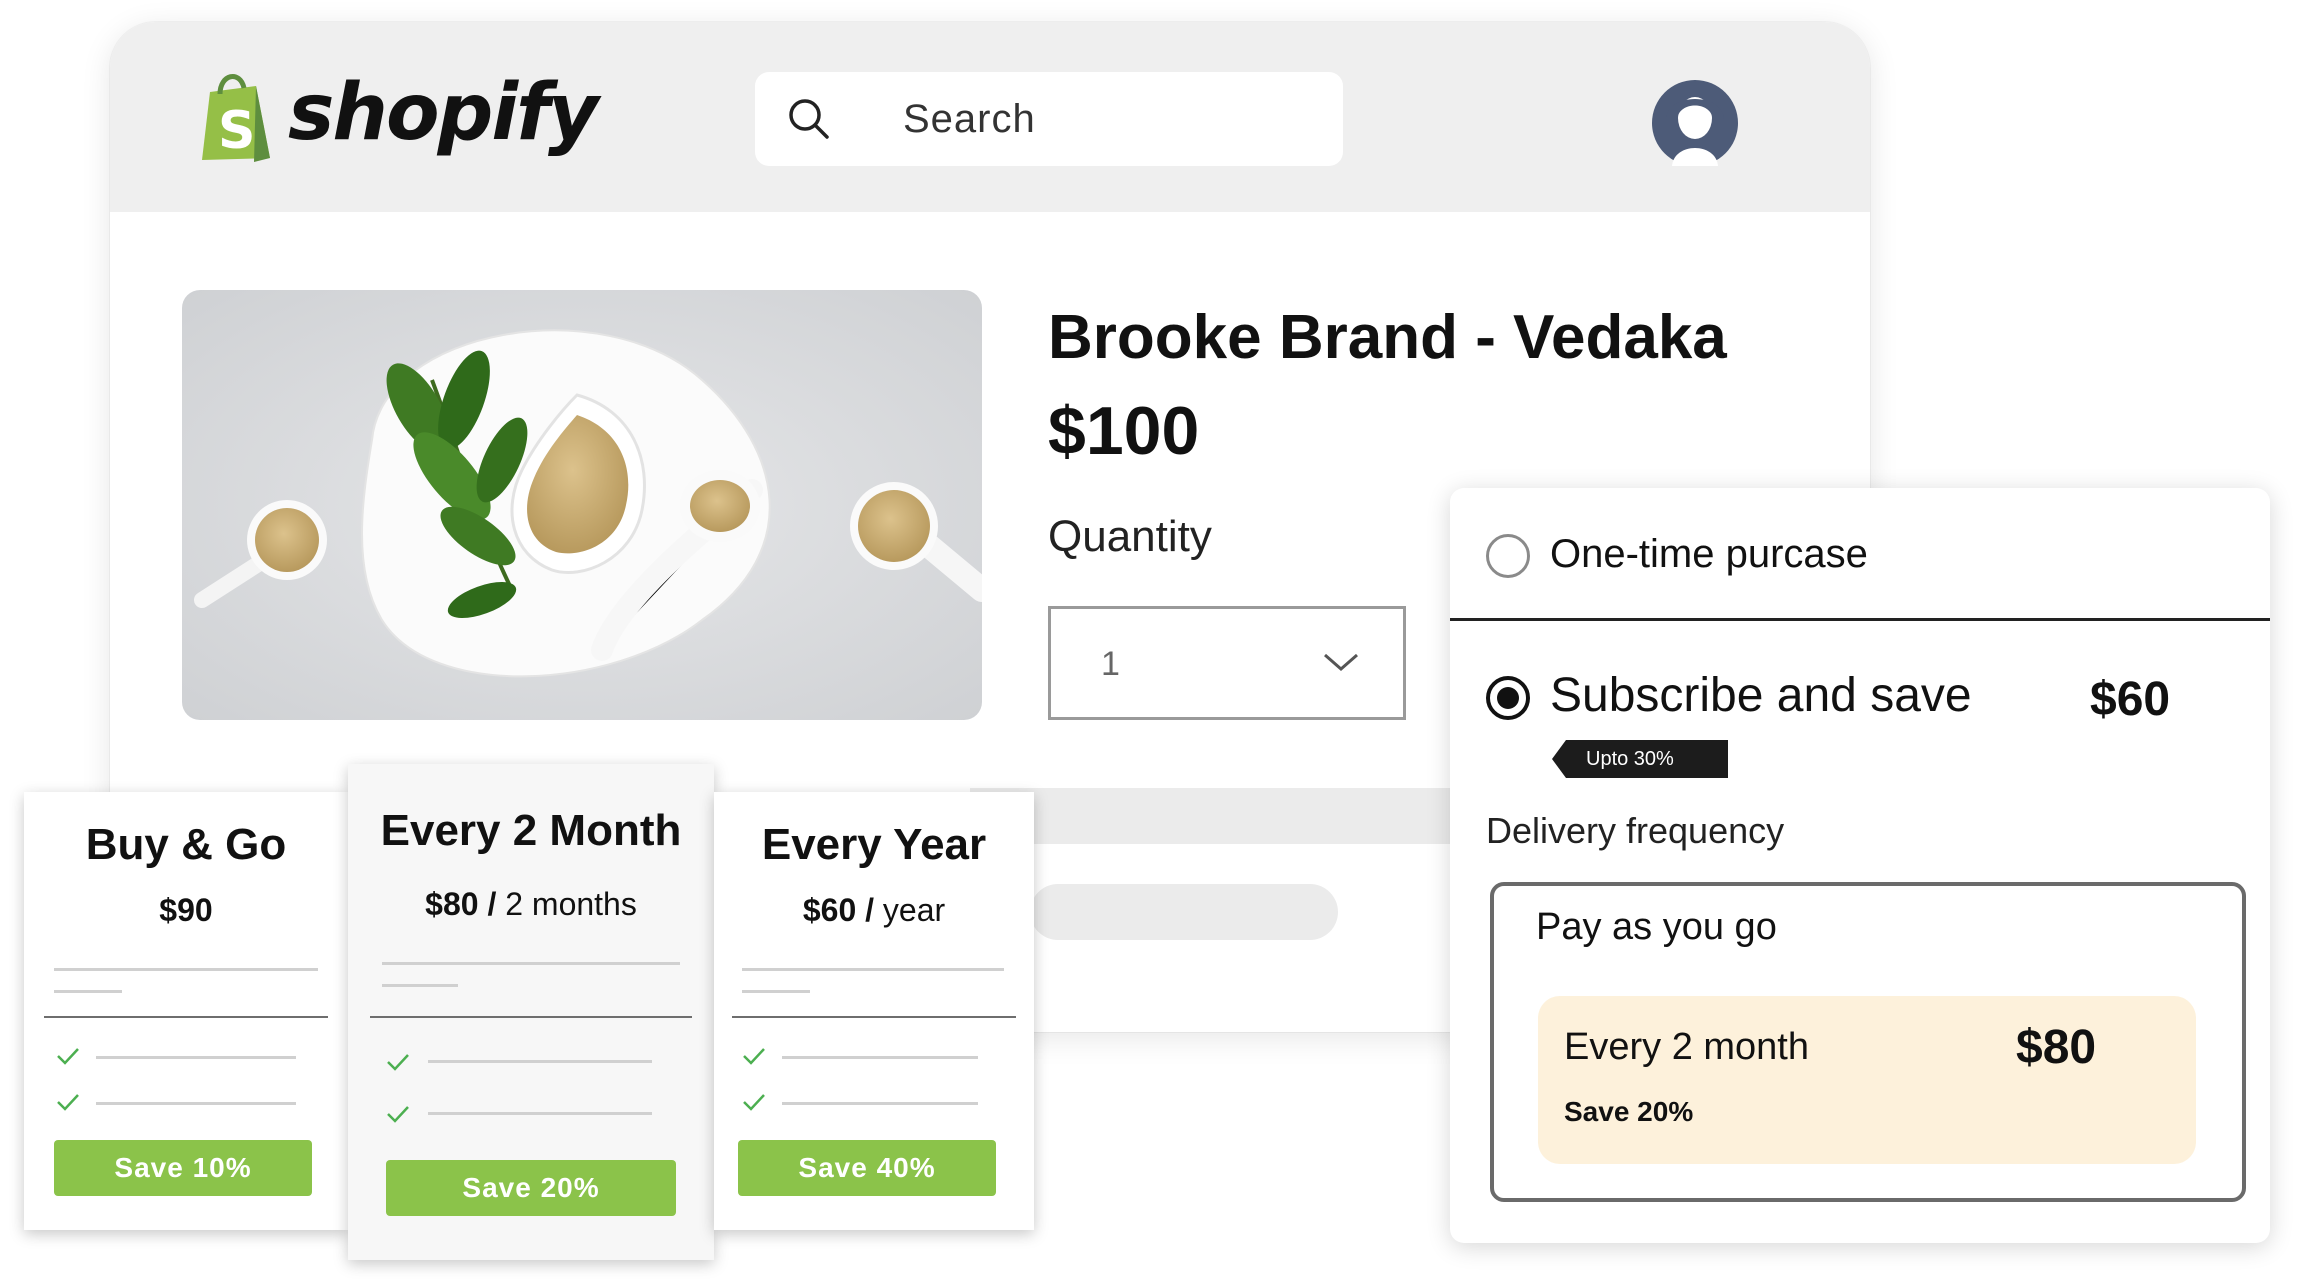 This screenshot has height=1287, width=2304. Describe the element at coordinates (969, 119) in the screenshot. I see `search-input: Search` at that location.